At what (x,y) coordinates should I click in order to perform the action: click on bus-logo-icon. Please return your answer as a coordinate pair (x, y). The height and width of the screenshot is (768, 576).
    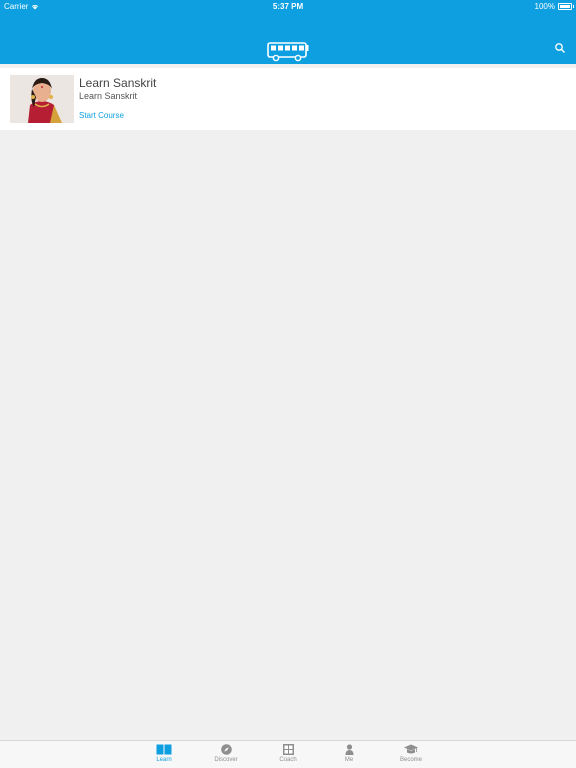
    Looking at the image, I should click on (288, 52).